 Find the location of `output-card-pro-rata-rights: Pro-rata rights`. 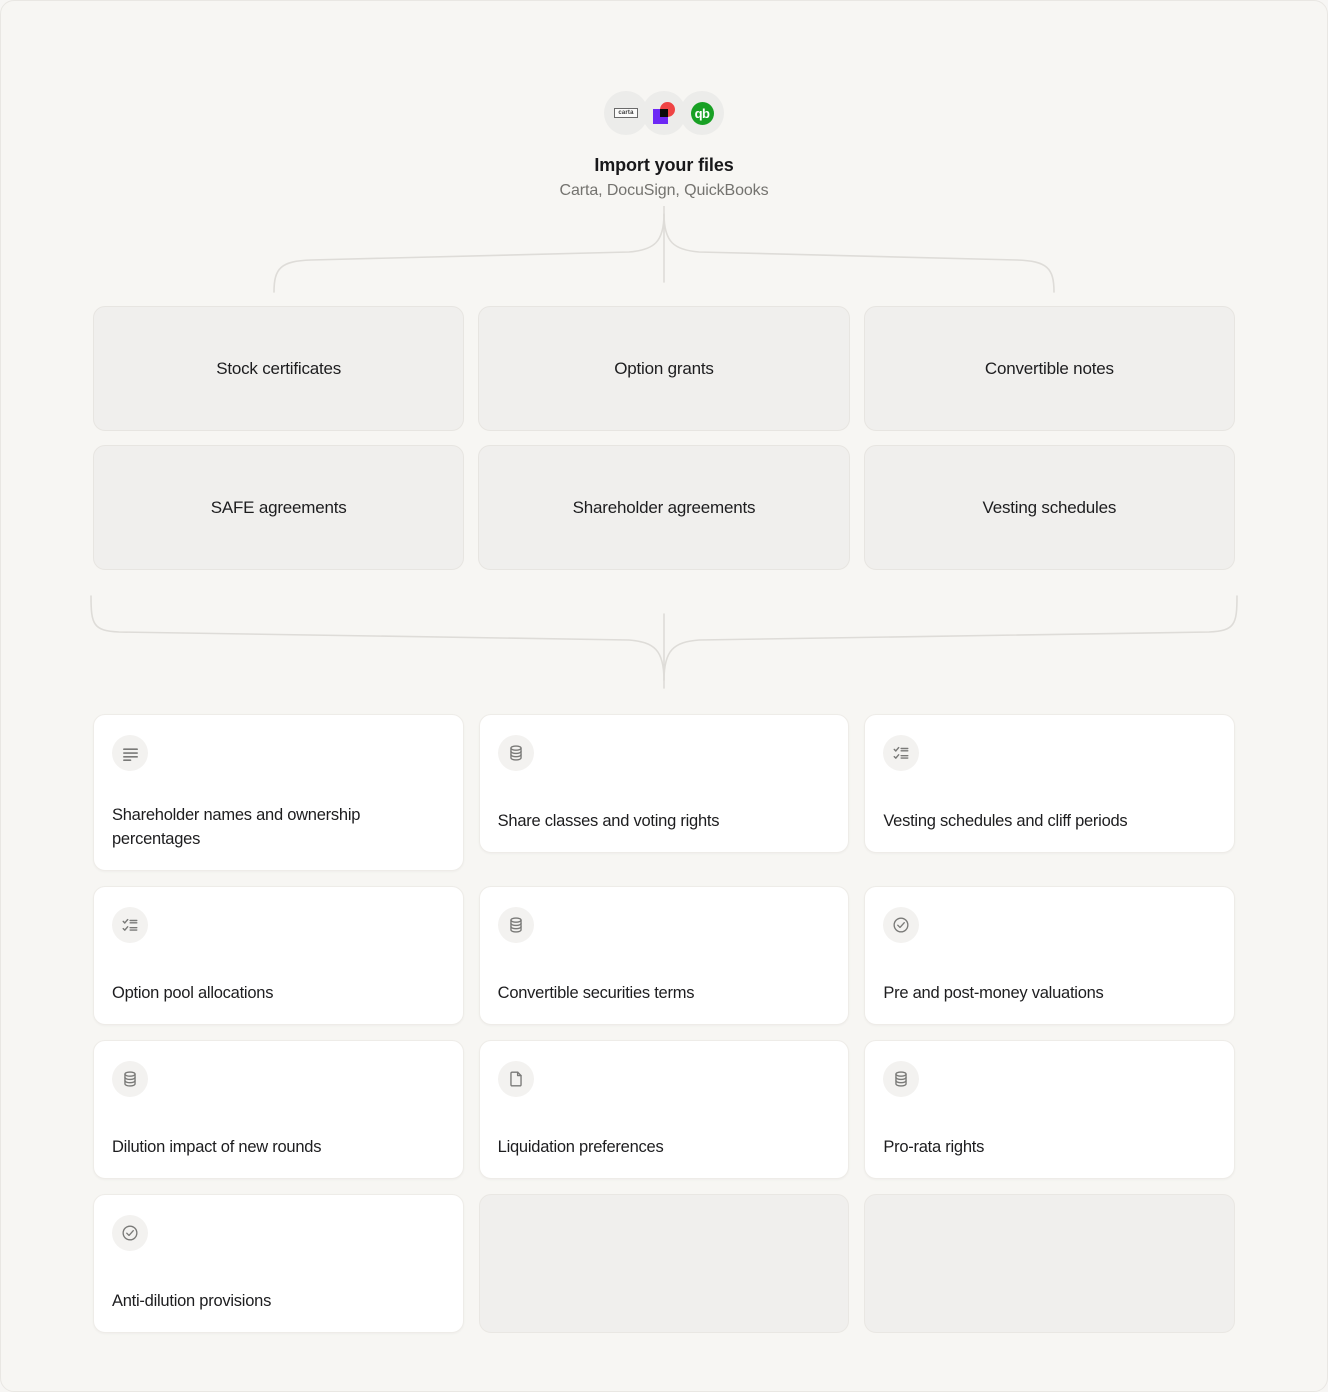

output-card-pro-rata-rights: Pro-rata rights is located at coordinates (1049, 1109).